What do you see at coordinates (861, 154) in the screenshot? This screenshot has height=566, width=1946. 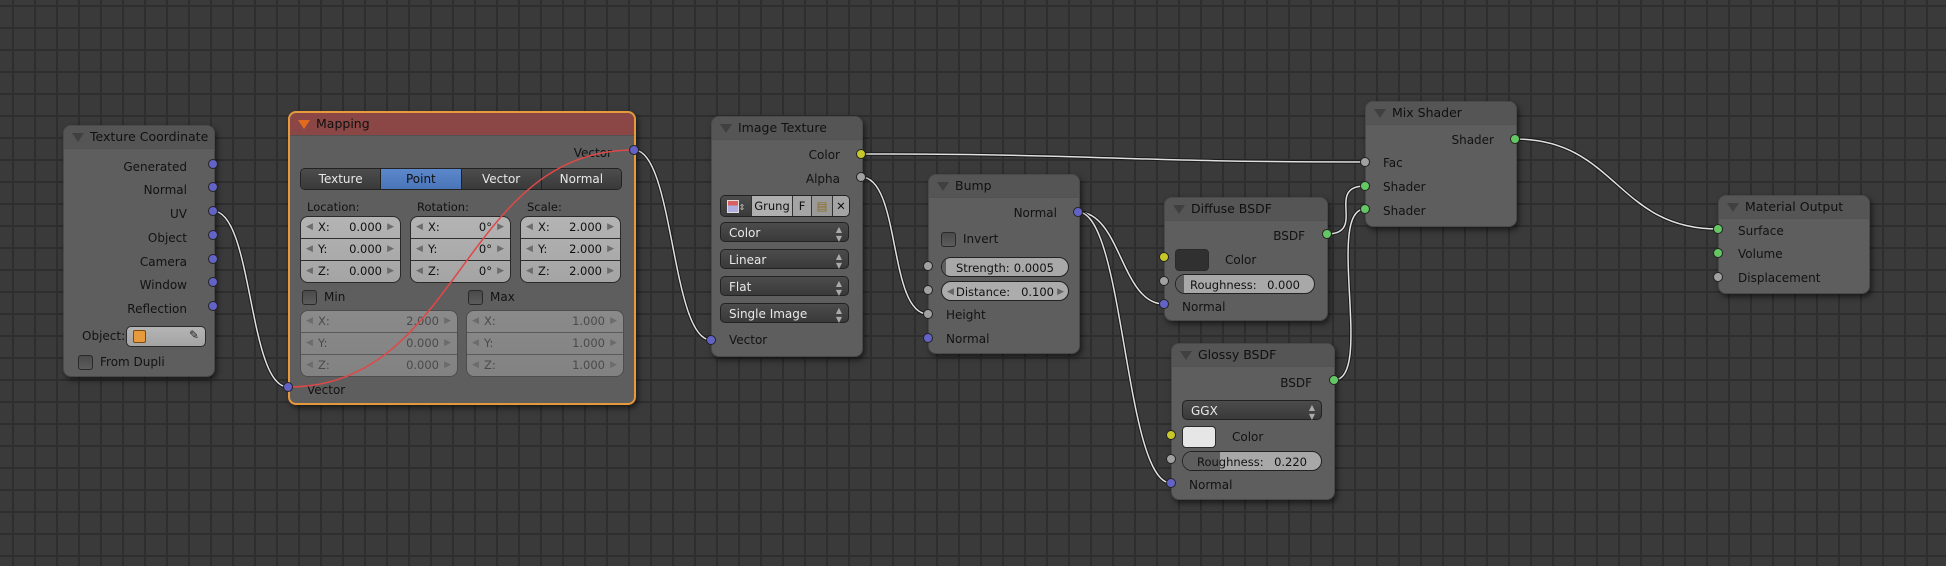 I see `socket-img-col` at bounding box center [861, 154].